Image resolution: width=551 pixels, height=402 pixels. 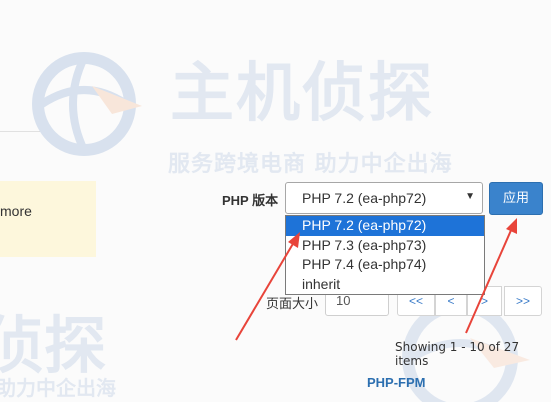 I want to click on page-size-label: 页面大小, so click(x=292, y=304).